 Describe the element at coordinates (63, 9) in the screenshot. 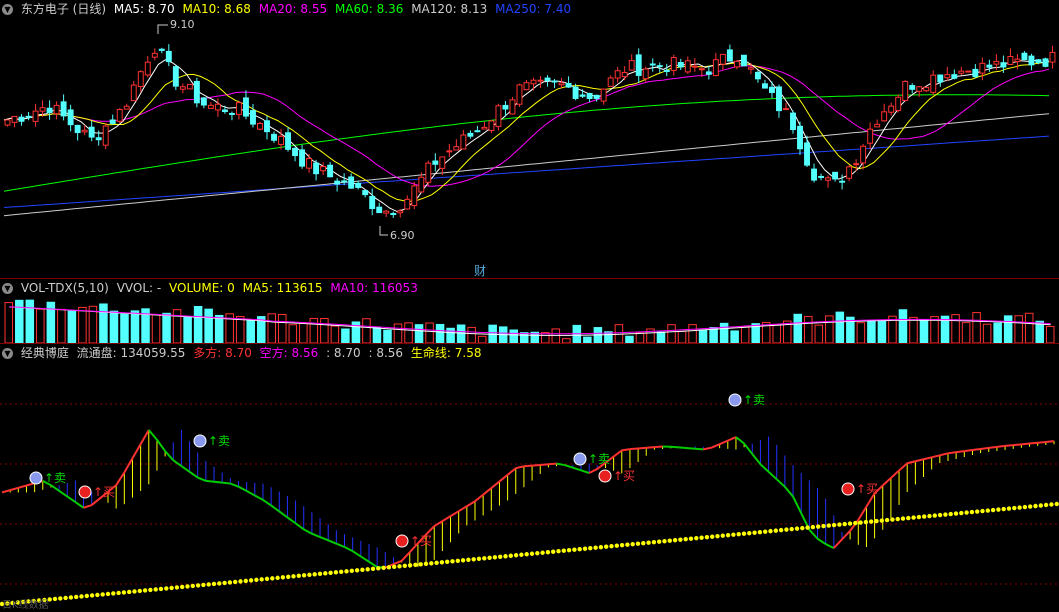

I see `kline-title: 东方电子 (日线)` at that location.